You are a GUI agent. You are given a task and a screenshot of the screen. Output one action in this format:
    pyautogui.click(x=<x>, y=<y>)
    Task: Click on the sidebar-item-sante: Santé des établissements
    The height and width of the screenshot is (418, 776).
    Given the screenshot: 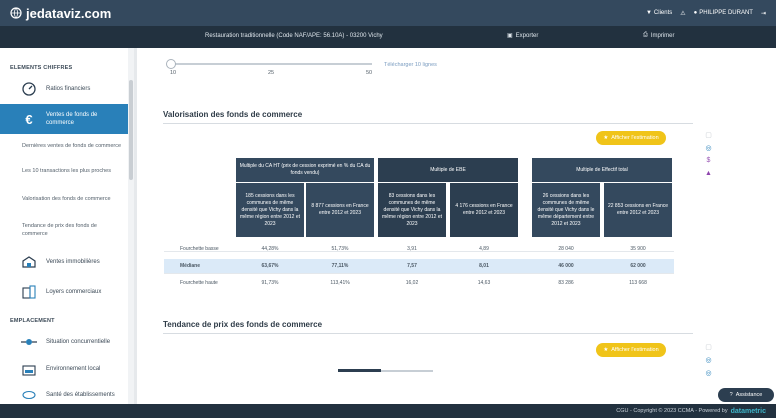 What is the action you would take?
    pyautogui.click(x=64, y=395)
    